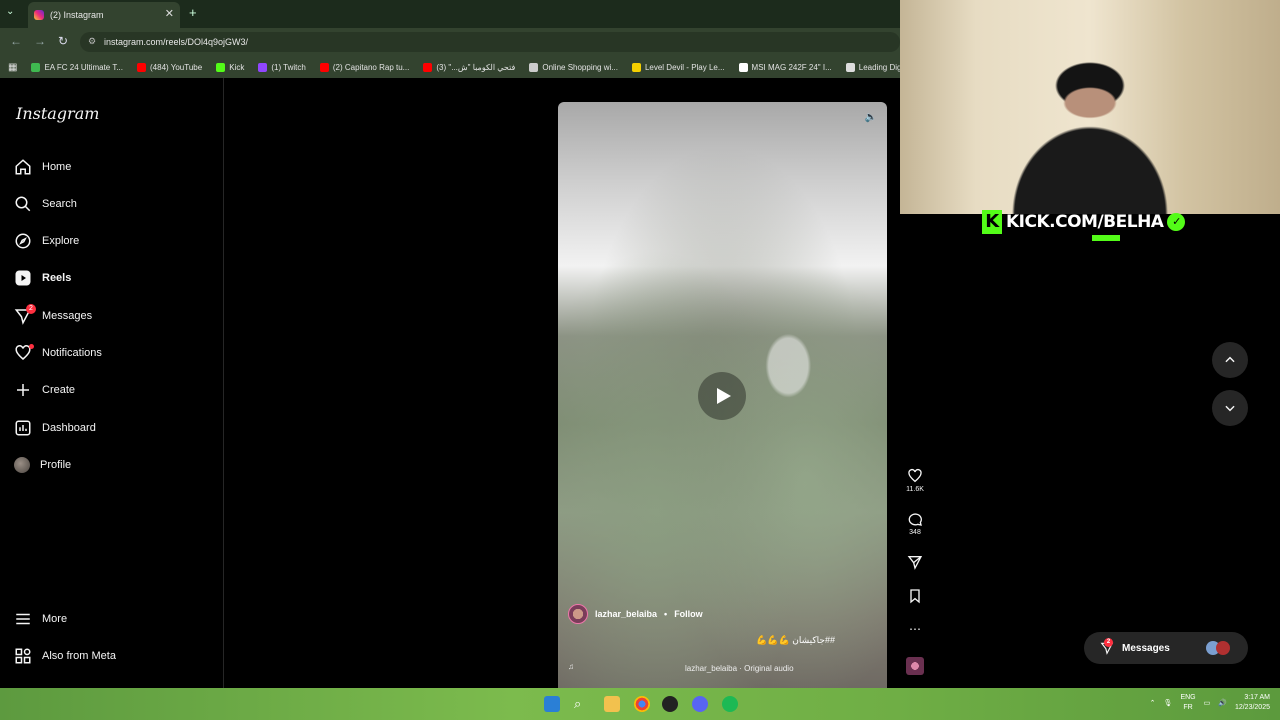 The image size is (1280, 720). What do you see at coordinates (670, 704) in the screenshot?
I see `obs-icon` at bounding box center [670, 704].